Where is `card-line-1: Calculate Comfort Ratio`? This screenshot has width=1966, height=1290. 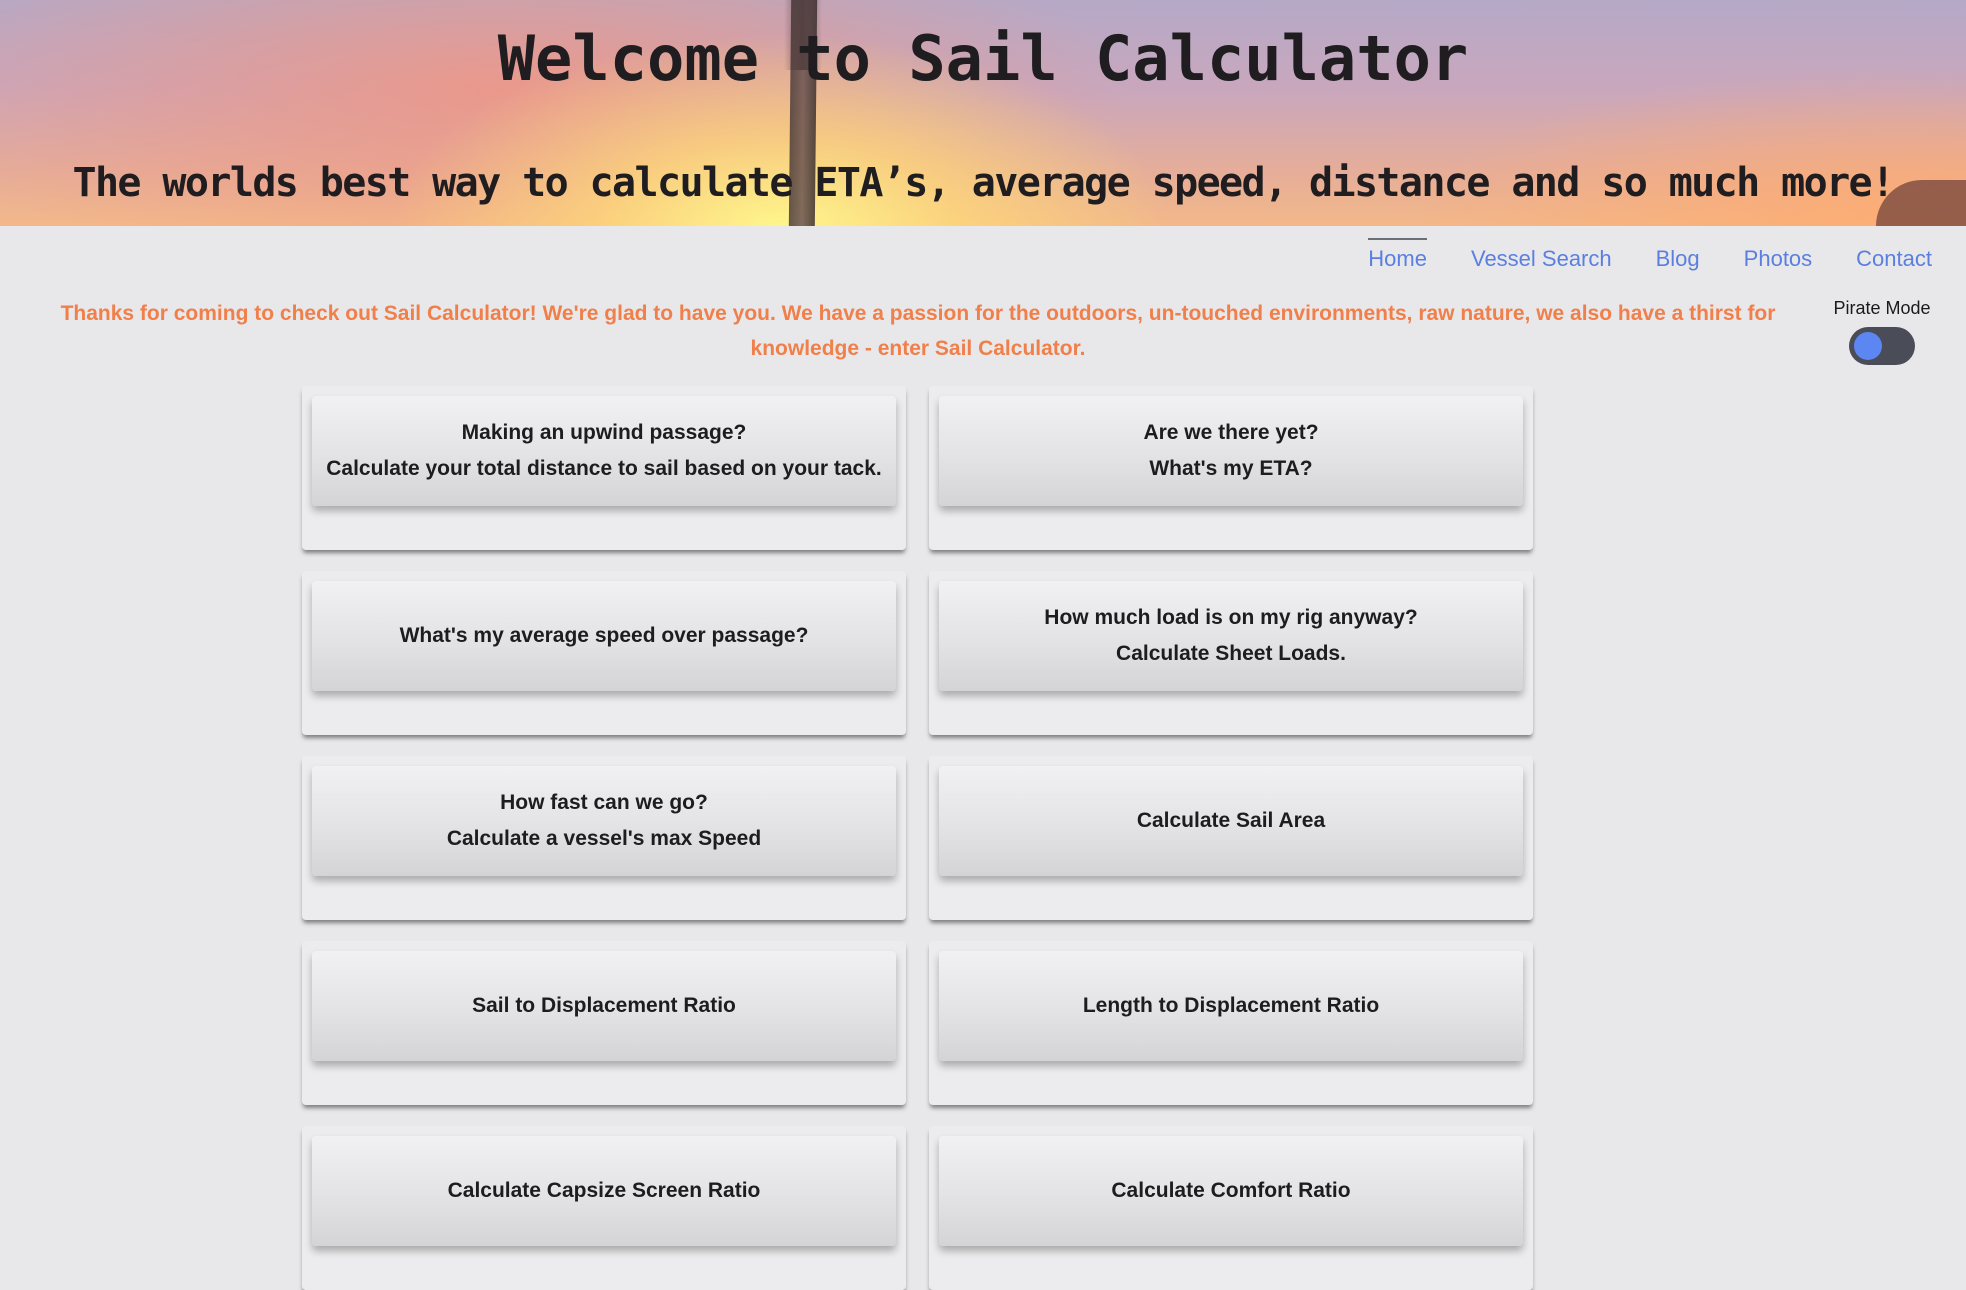
card-line-1: Calculate Comfort Ratio is located at coordinates (1231, 1190).